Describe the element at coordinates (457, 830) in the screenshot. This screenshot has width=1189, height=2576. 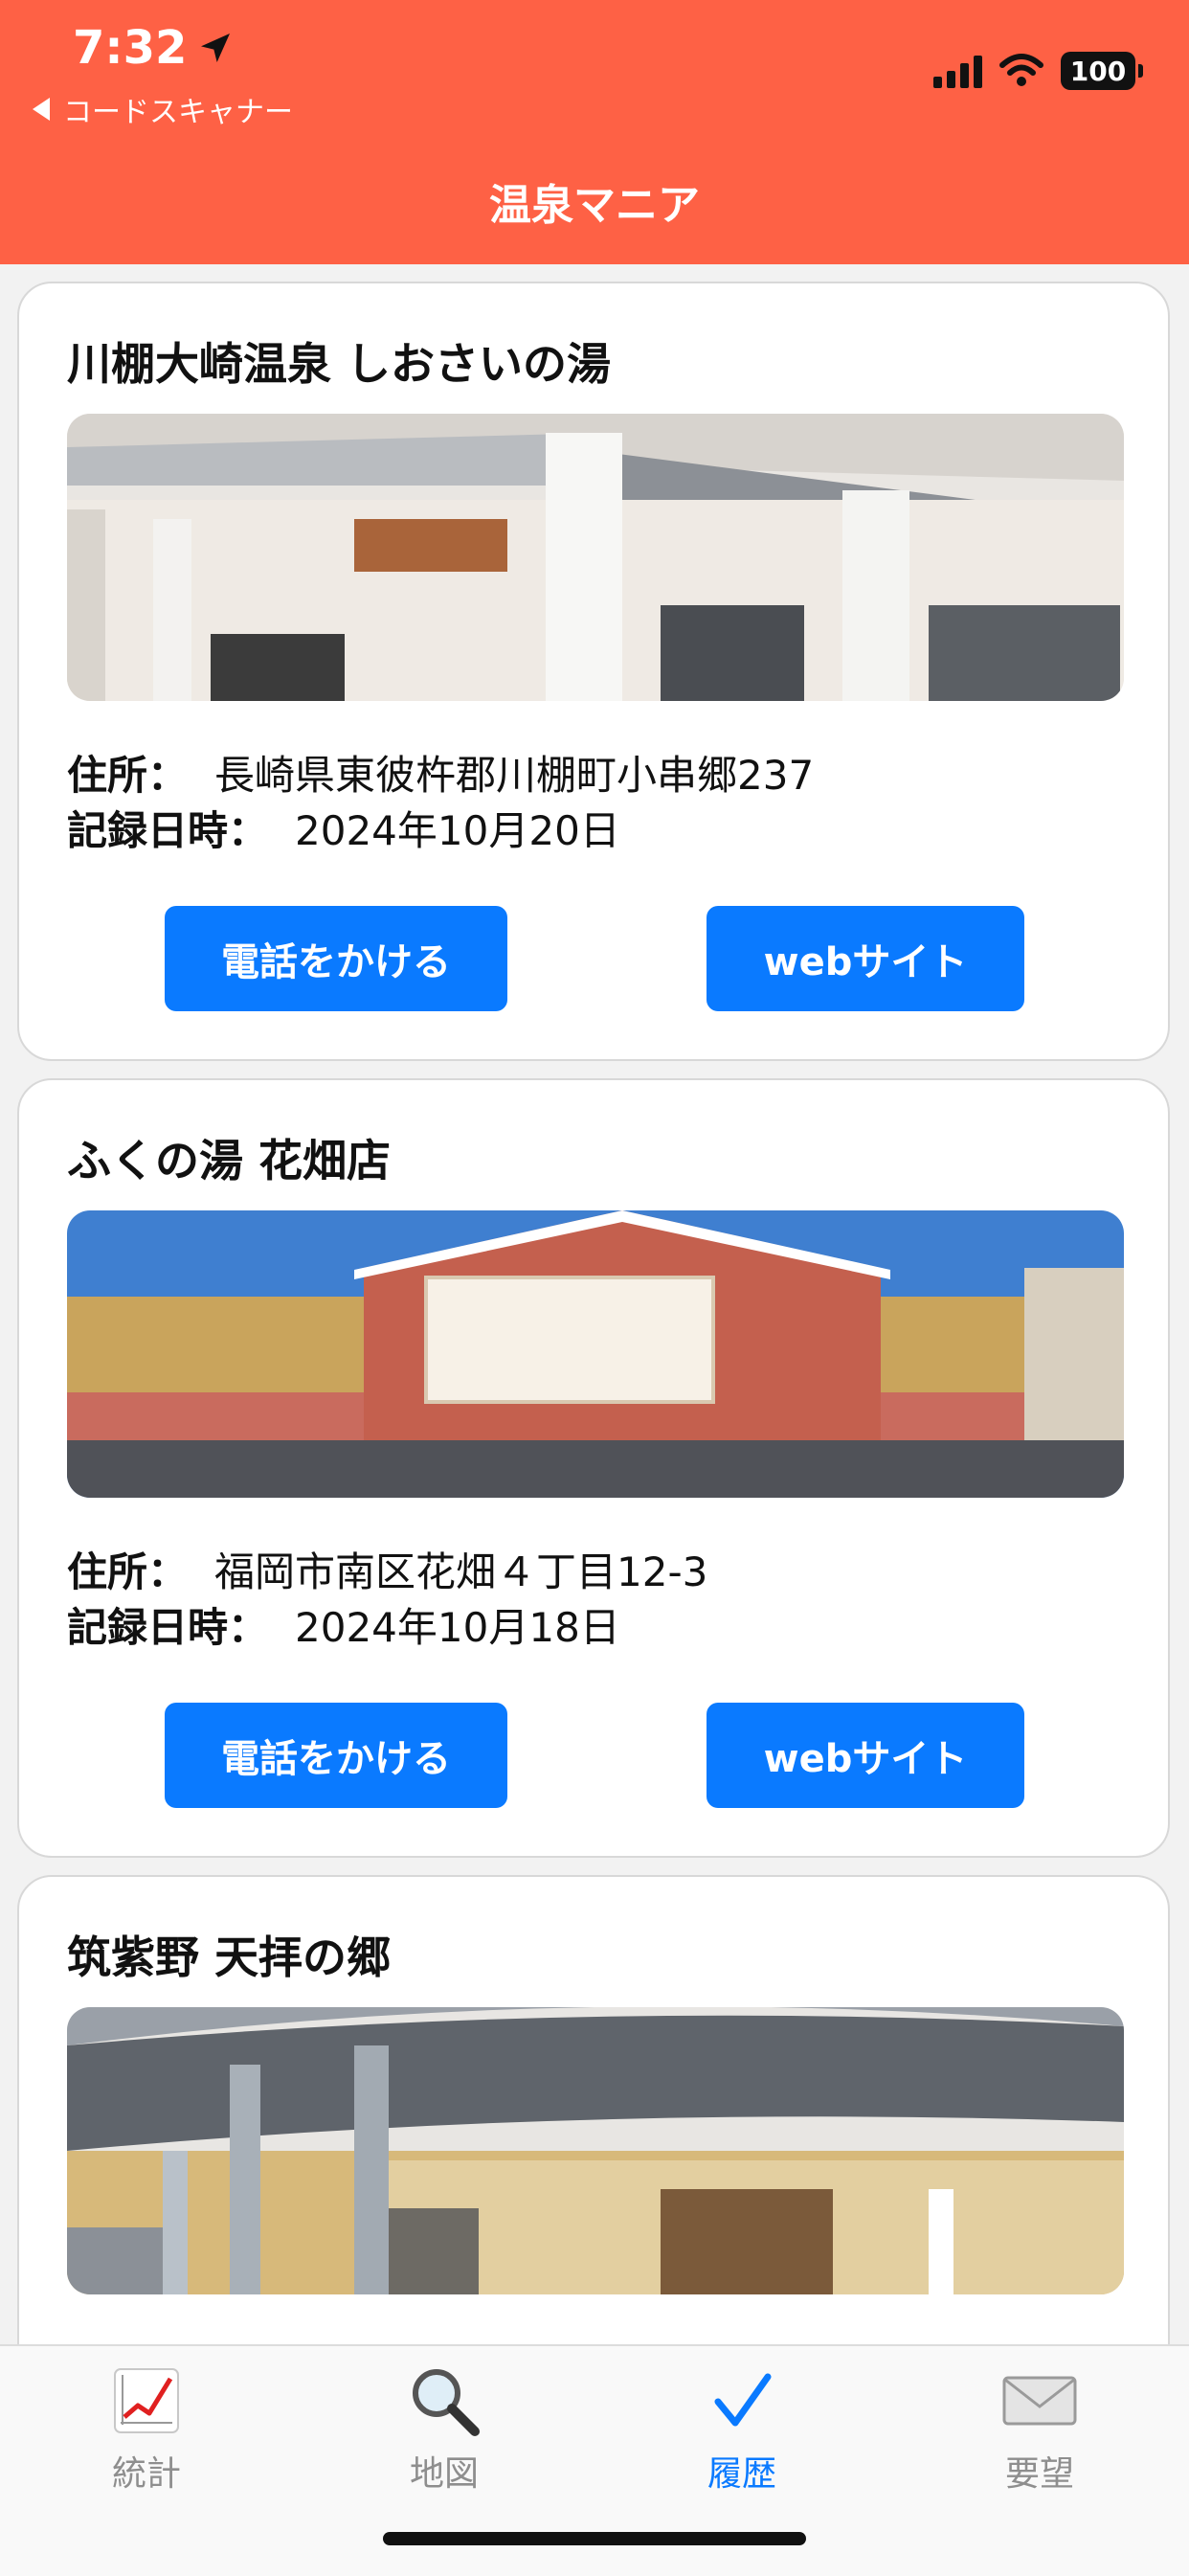
I see `recorded-value: 2024年10月20日` at that location.